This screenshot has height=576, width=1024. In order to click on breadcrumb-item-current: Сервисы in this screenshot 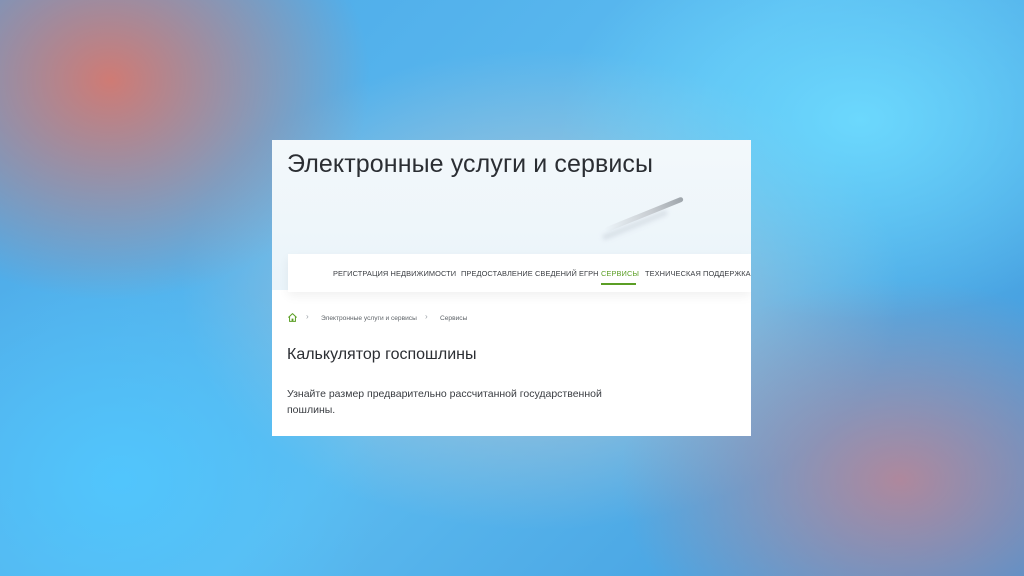, I will do `click(454, 318)`.